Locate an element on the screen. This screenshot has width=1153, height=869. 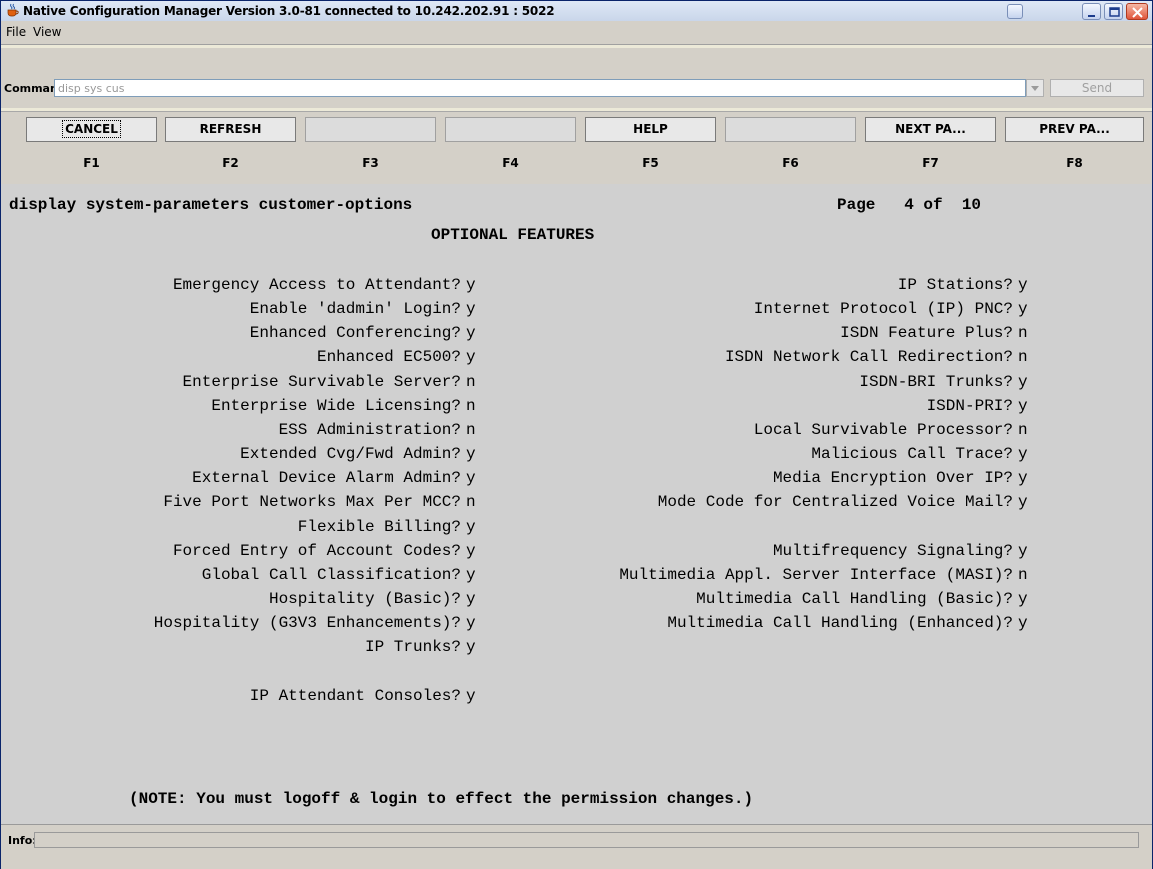
right-field-label: ISDN Feature Plus? is located at coordinates (926, 333).